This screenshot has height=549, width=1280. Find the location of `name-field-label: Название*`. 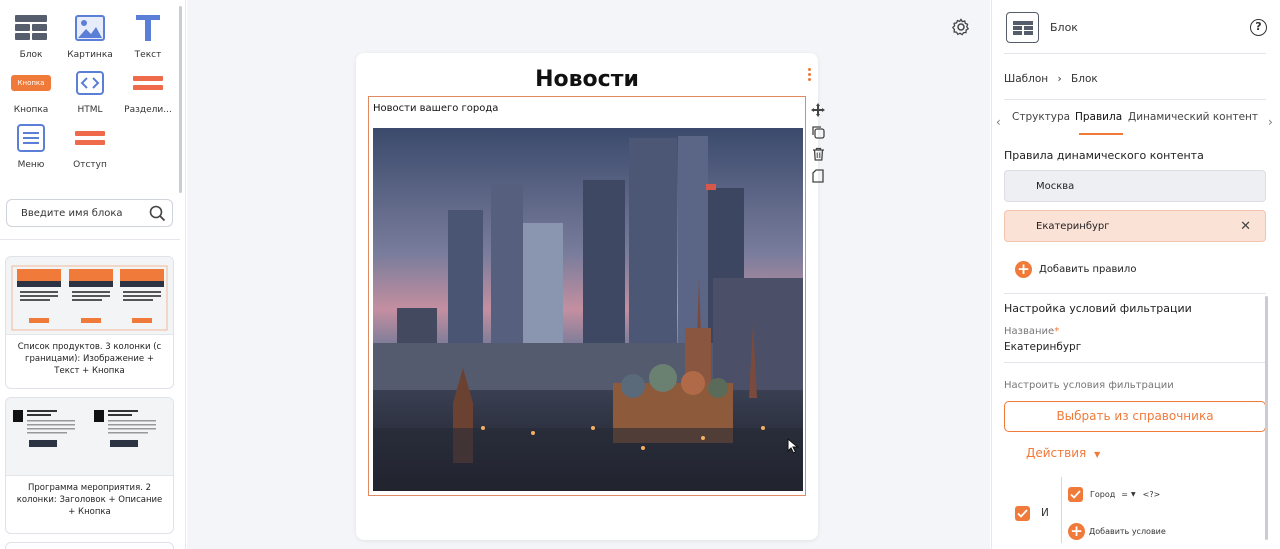

name-field-label: Название* is located at coordinates (1032, 331).